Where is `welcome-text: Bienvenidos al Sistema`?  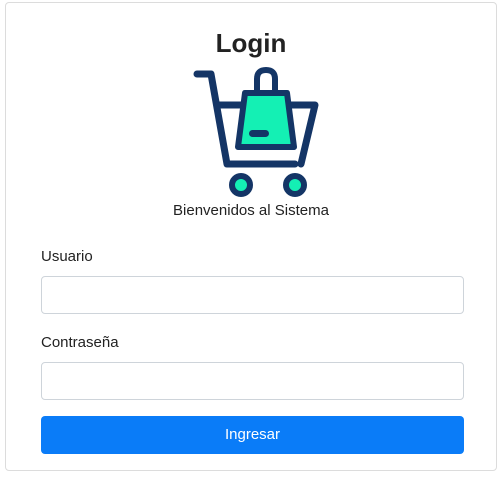
welcome-text: Bienvenidos al Sistema is located at coordinates (251, 210).